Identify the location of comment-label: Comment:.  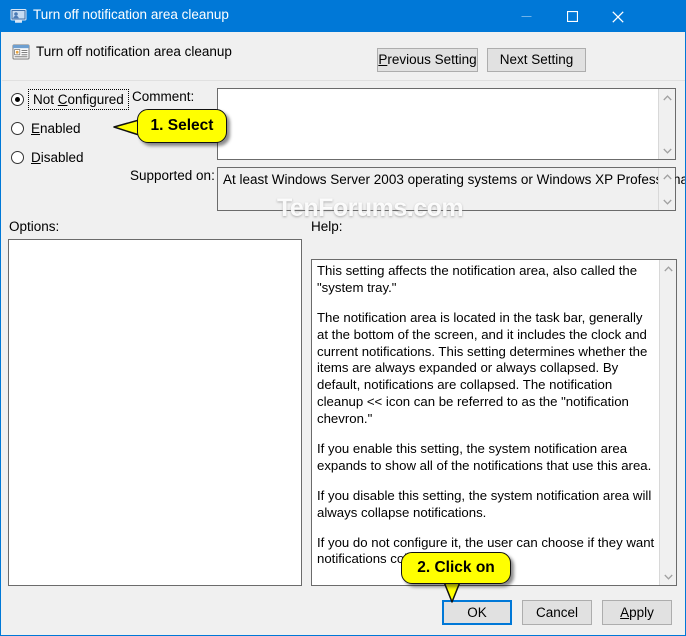
(163, 96).